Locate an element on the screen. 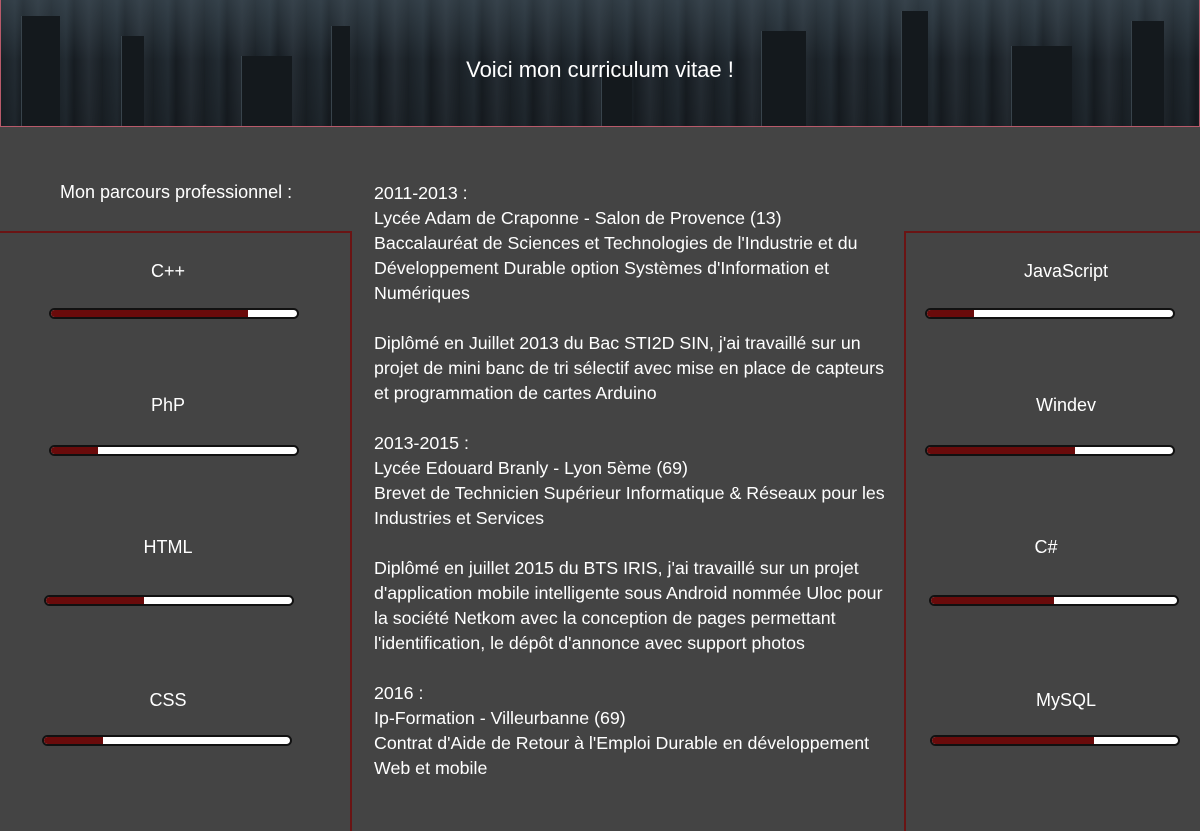 This screenshot has width=1200, height=831. timeline-period: 2013-2015 : is located at coordinates (421, 443).